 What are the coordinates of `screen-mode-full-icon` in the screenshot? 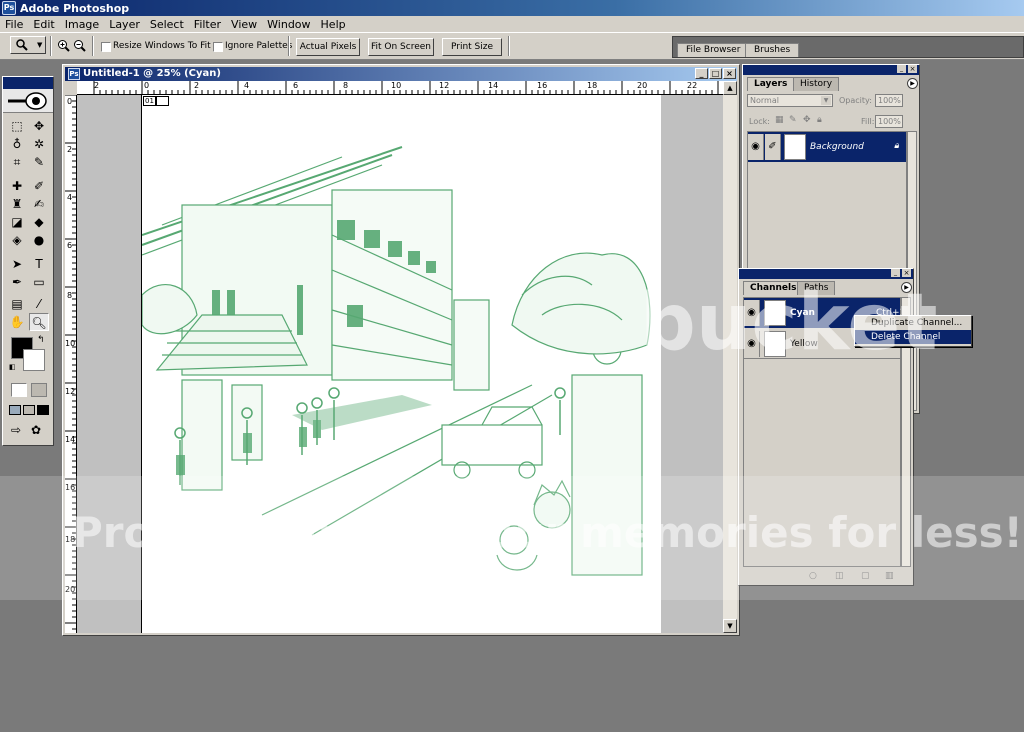 It's located at (43, 410).